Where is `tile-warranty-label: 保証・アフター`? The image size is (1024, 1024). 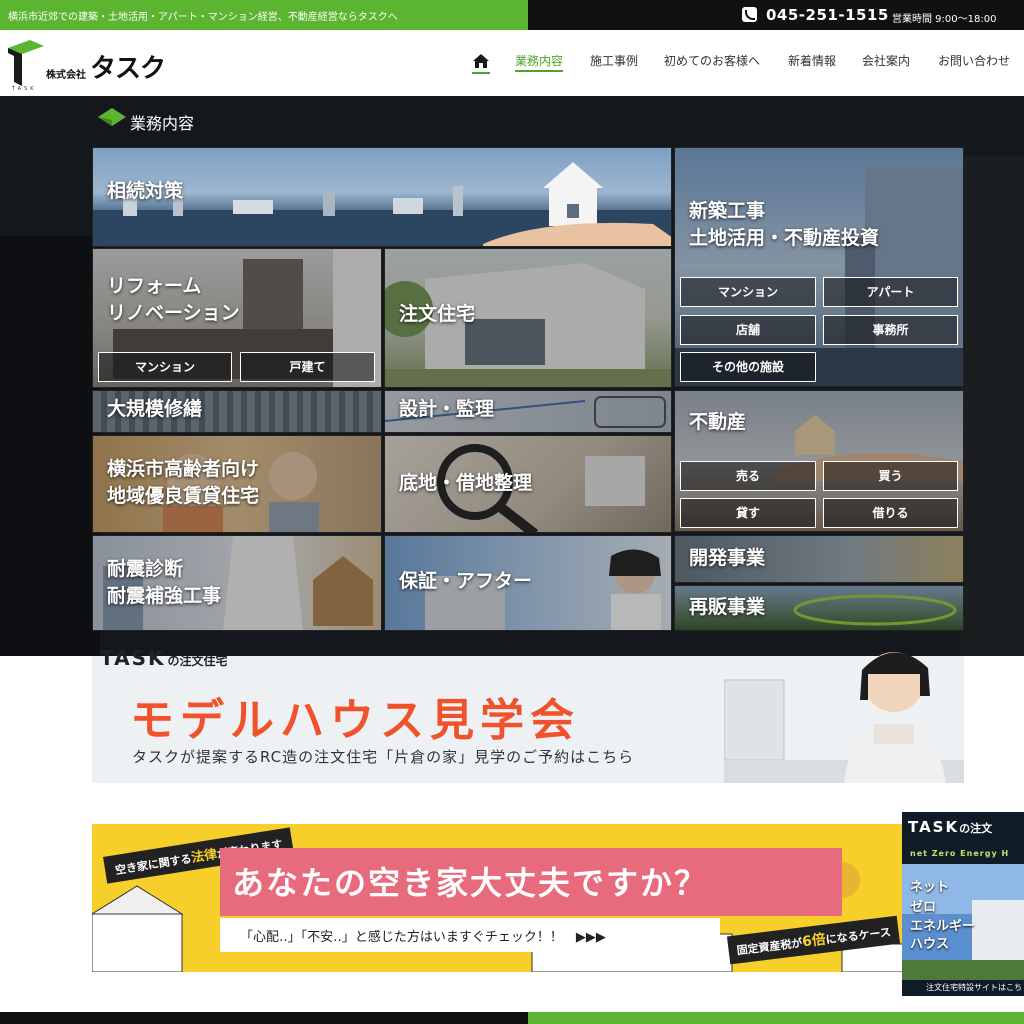
tile-warranty-label: 保証・アフター is located at coordinates (466, 581).